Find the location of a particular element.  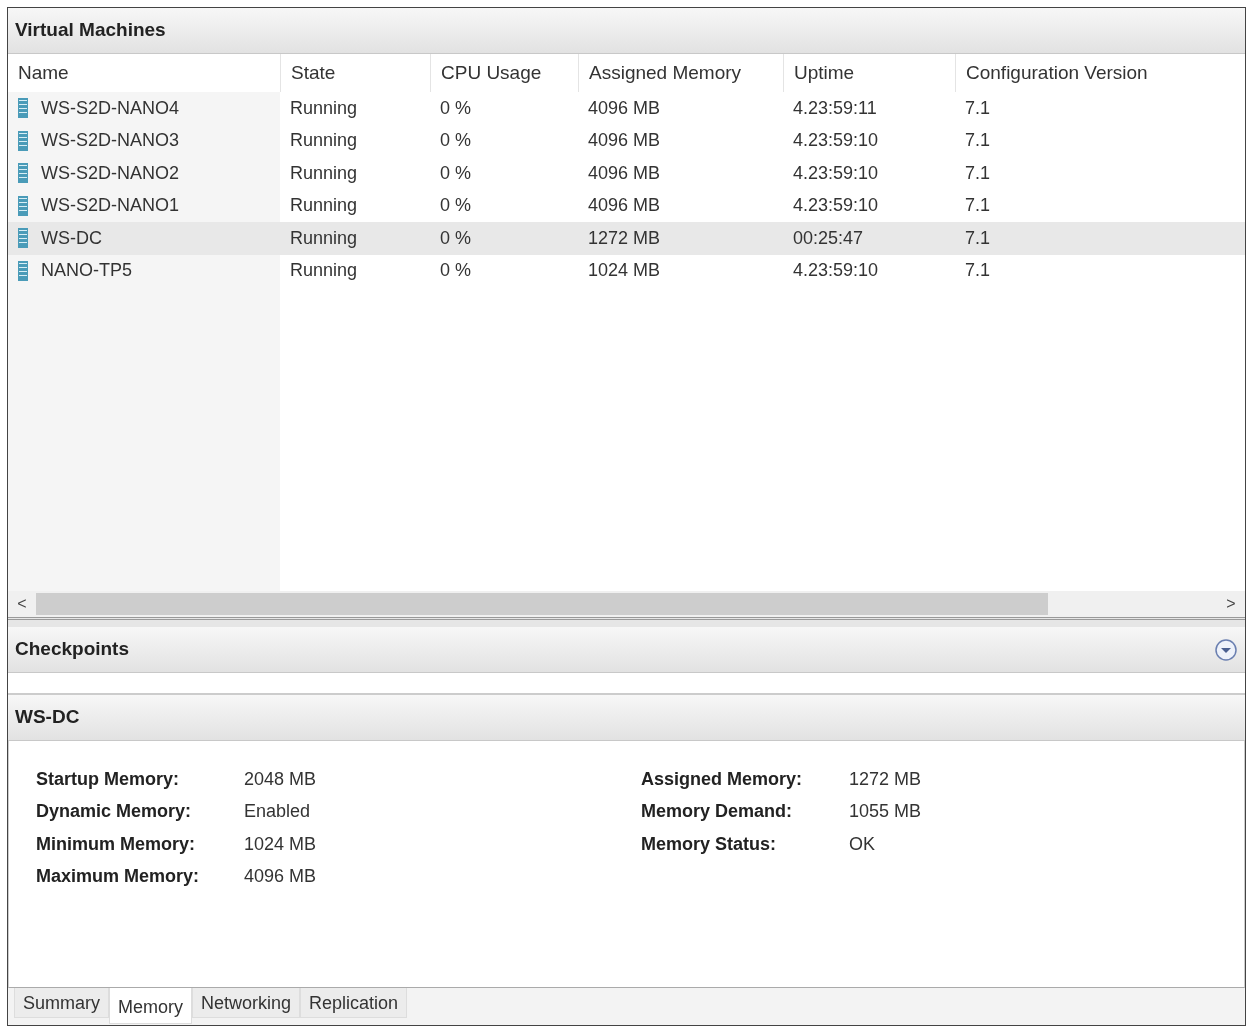

detail-label: Assigned Memory: is located at coordinates (722, 779).